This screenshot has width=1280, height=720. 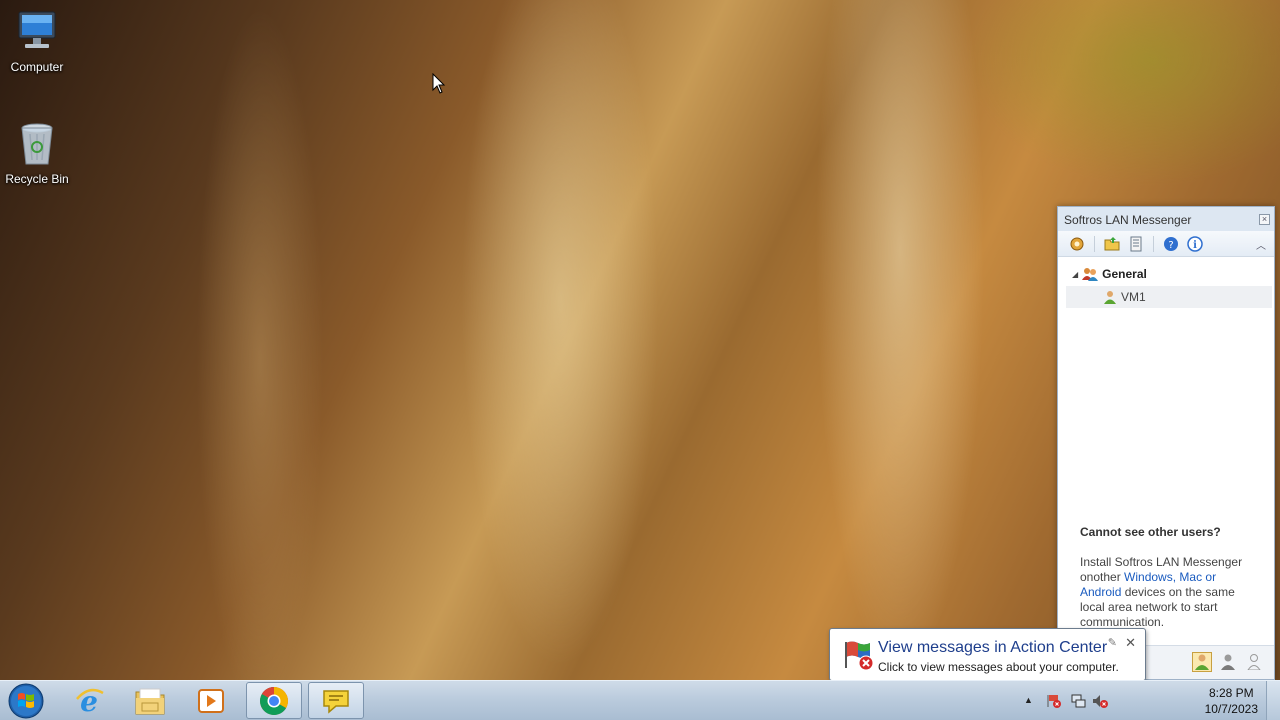 I want to click on clock: 8:28 PM 10/7/2023, so click(x=1231, y=701).